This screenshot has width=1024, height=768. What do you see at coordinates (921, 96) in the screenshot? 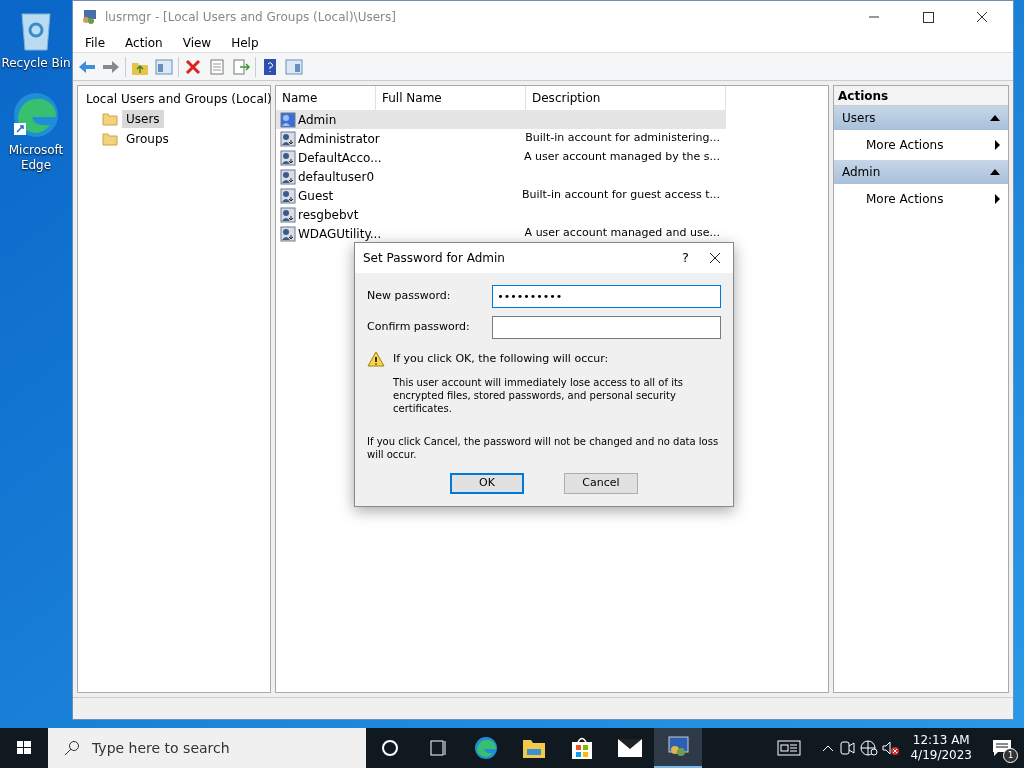
I see `panel-header: Actions` at bounding box center [921, 96].